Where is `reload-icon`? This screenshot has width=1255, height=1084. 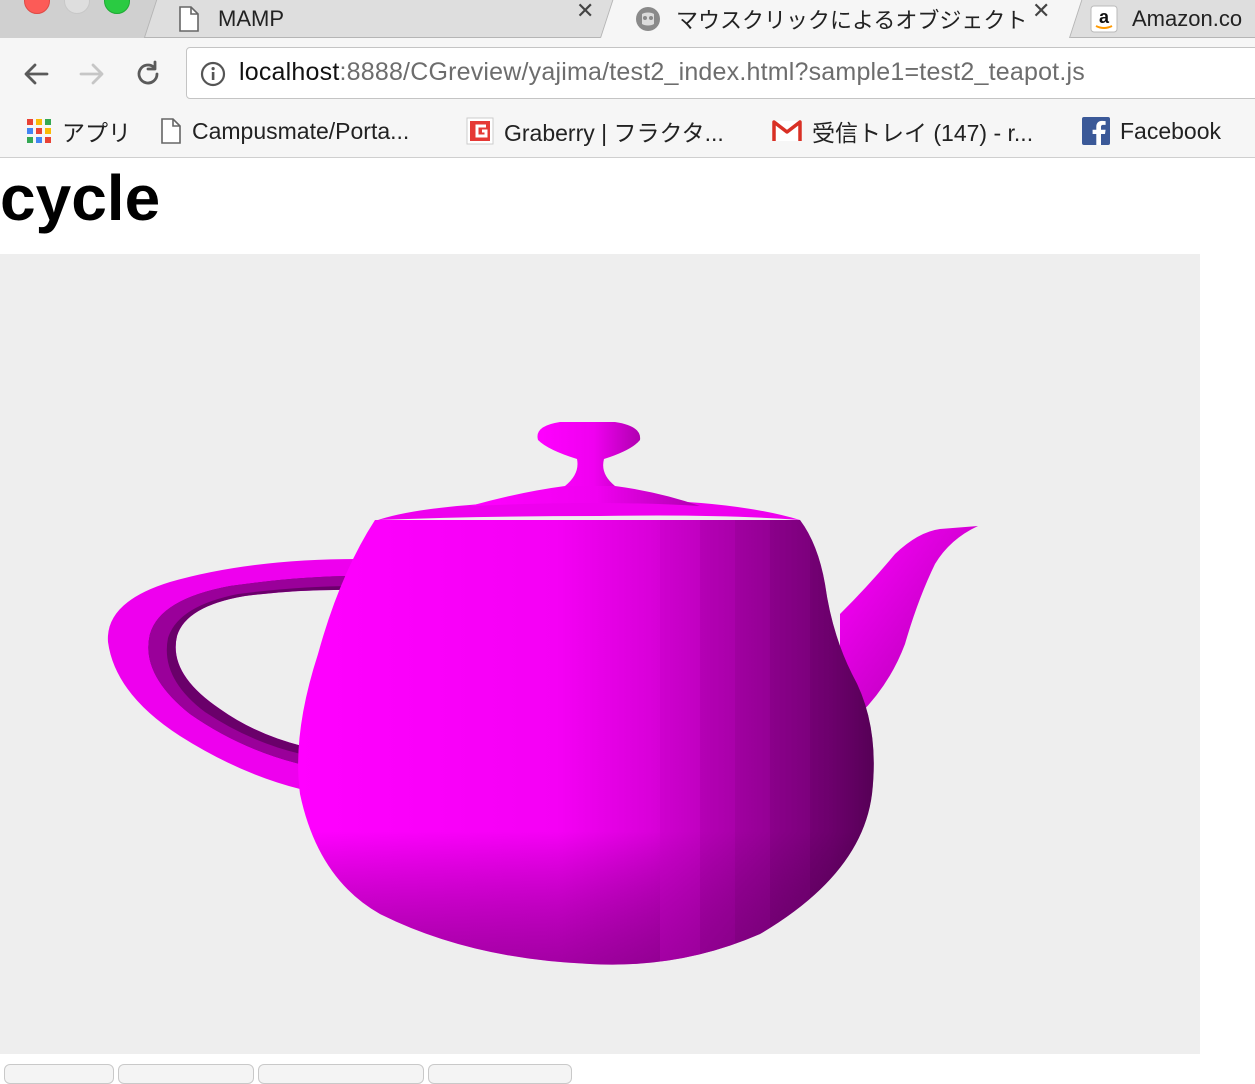 reload-icon is located at coordinates (148, 72).